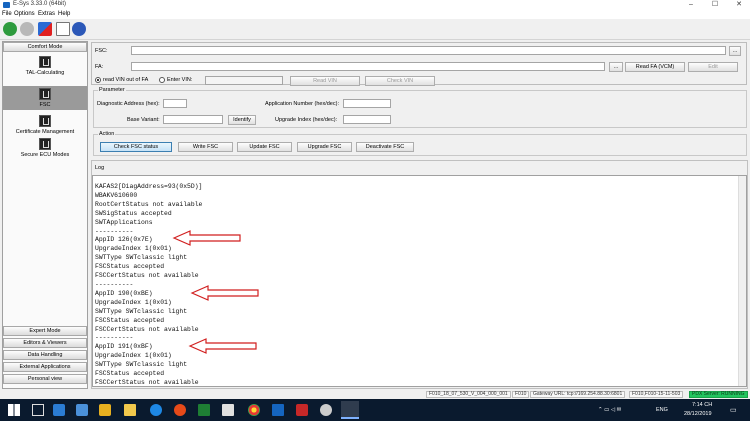 The height and width of the screenshot is (421, 750). What do you see at coordinates (205, 147) in the screenshot?
I see `write-fsc-button: Write FSC` at bounding box center [205, 147].